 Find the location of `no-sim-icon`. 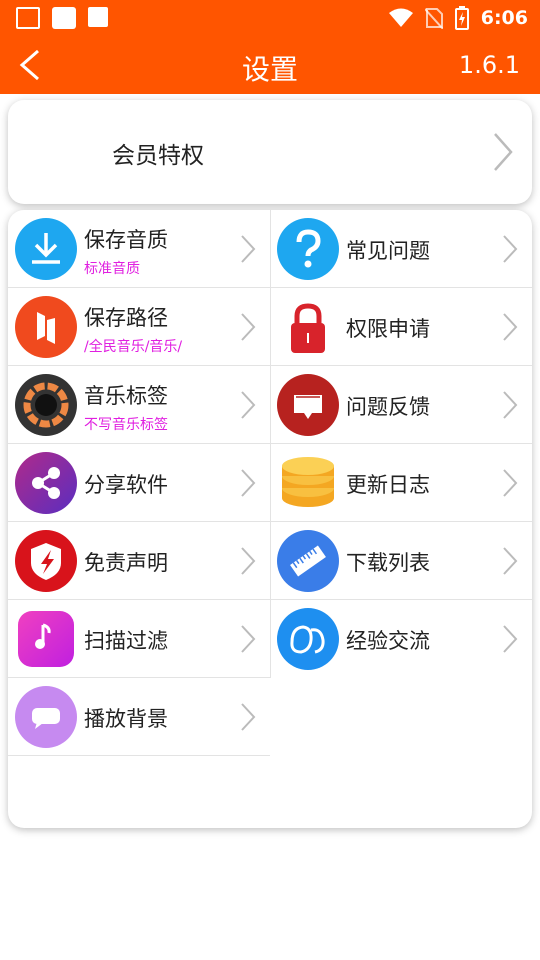

no-sim-icon is located at coordinates (433, 18).